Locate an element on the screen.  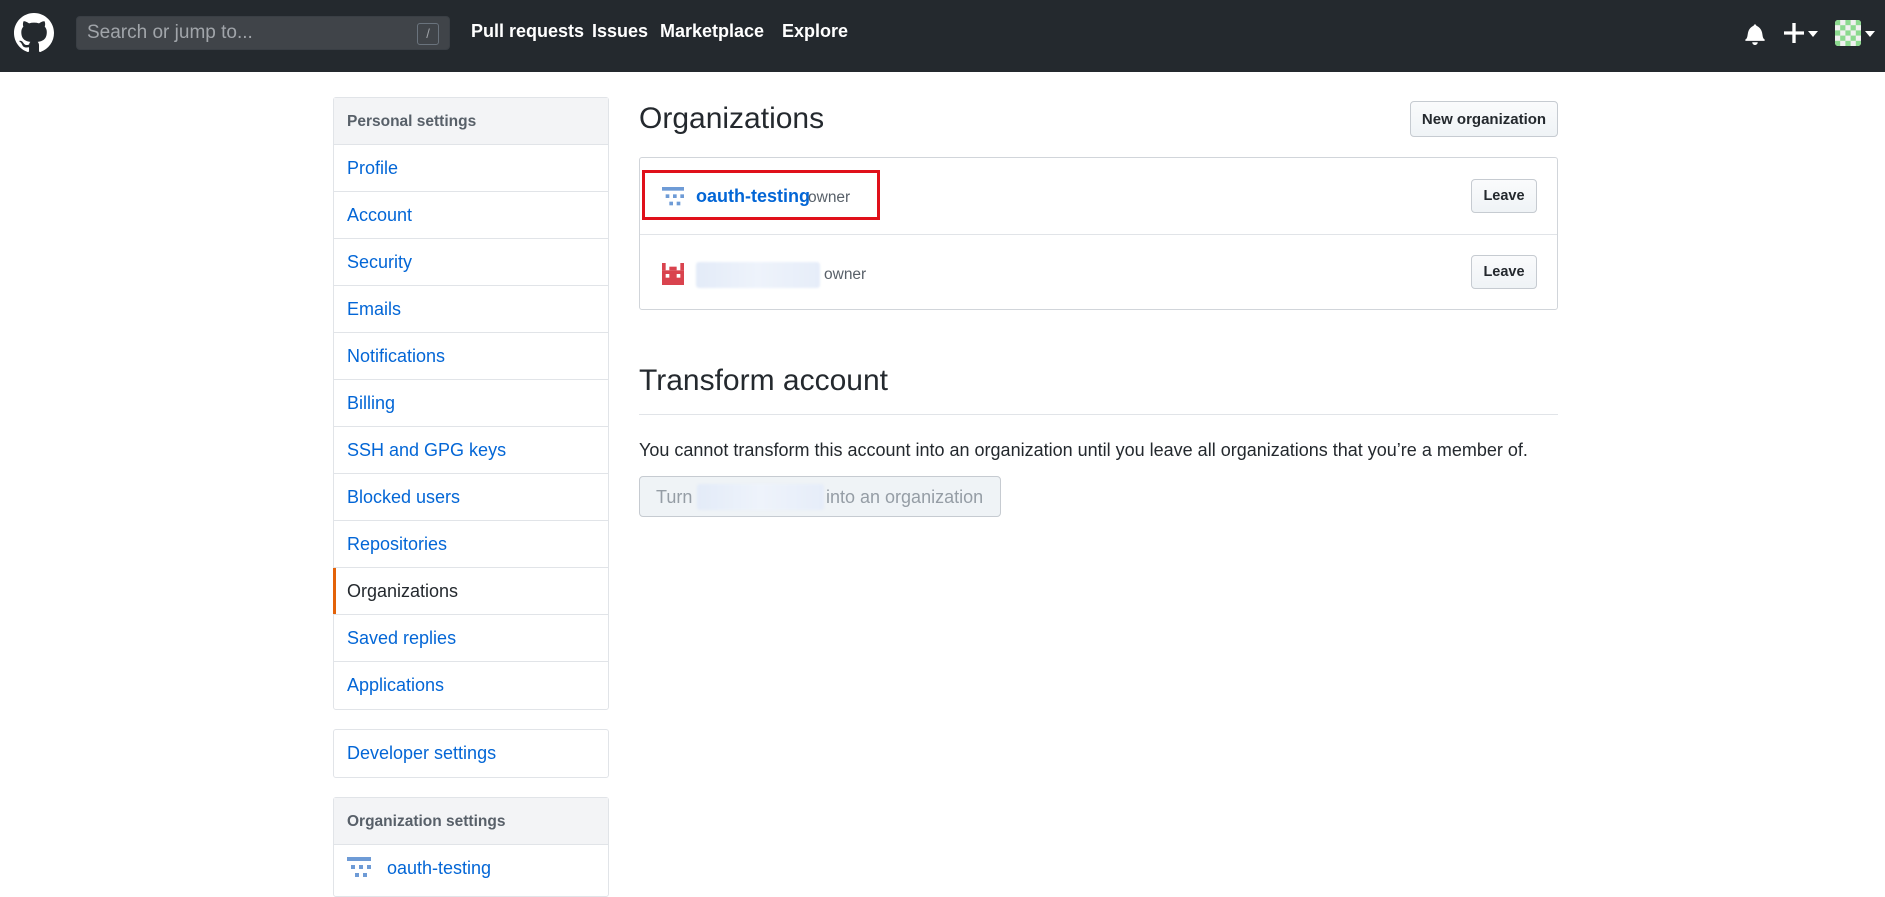
sidebar-item-emails: Emails is located at coordinates (471, 309).